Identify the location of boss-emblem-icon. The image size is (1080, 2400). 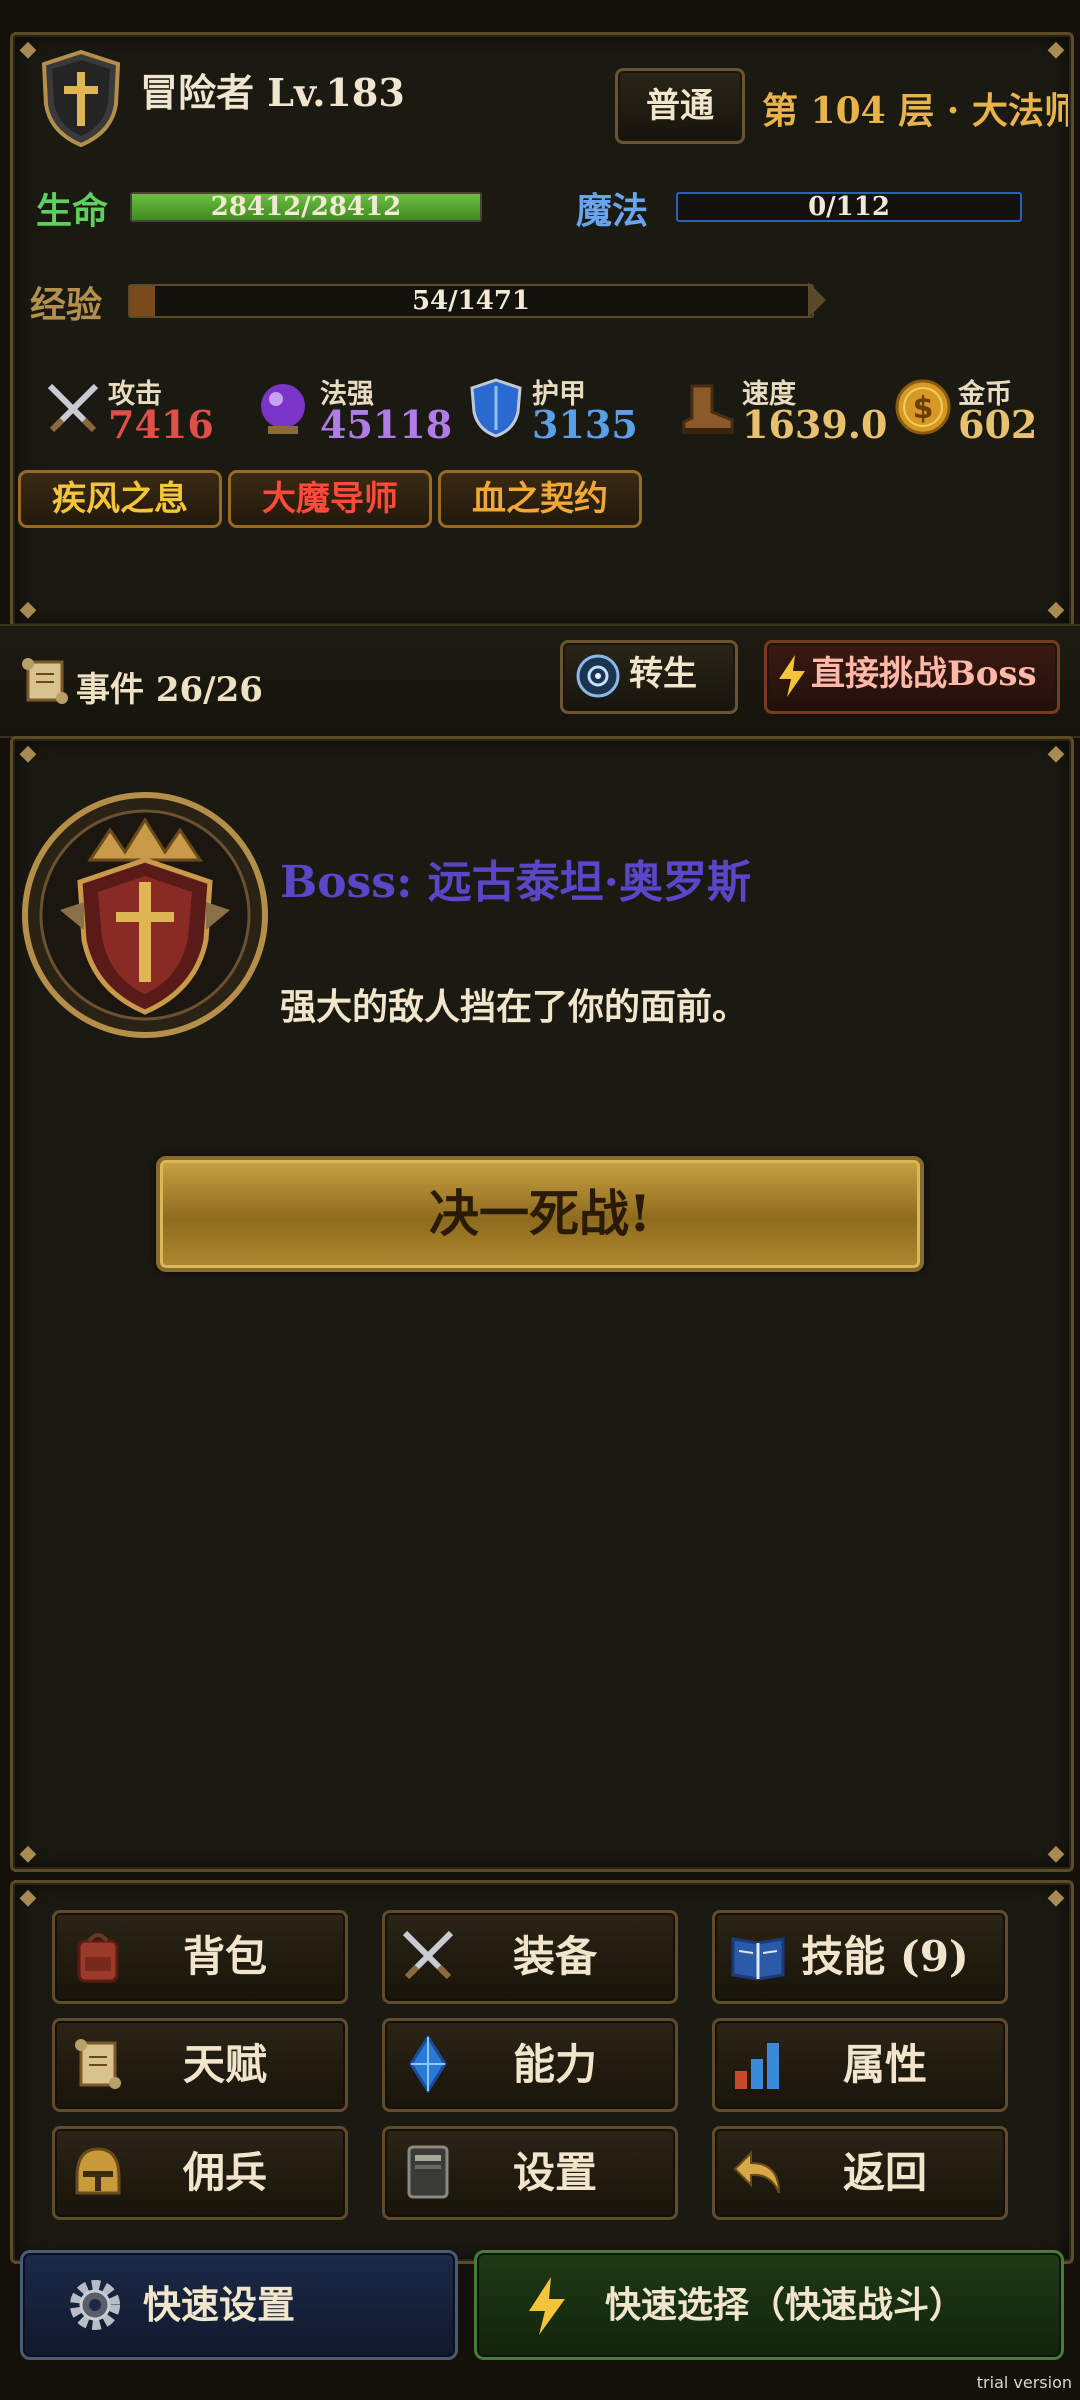
(145, 915).